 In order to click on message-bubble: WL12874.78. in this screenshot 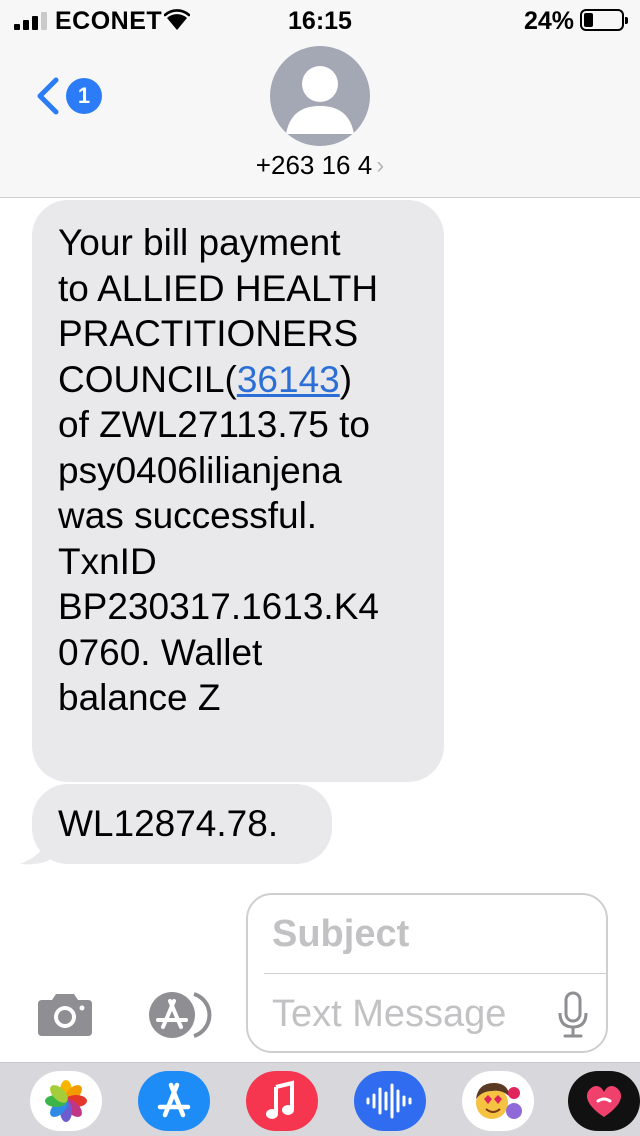, I will do `click(182, 824)`.